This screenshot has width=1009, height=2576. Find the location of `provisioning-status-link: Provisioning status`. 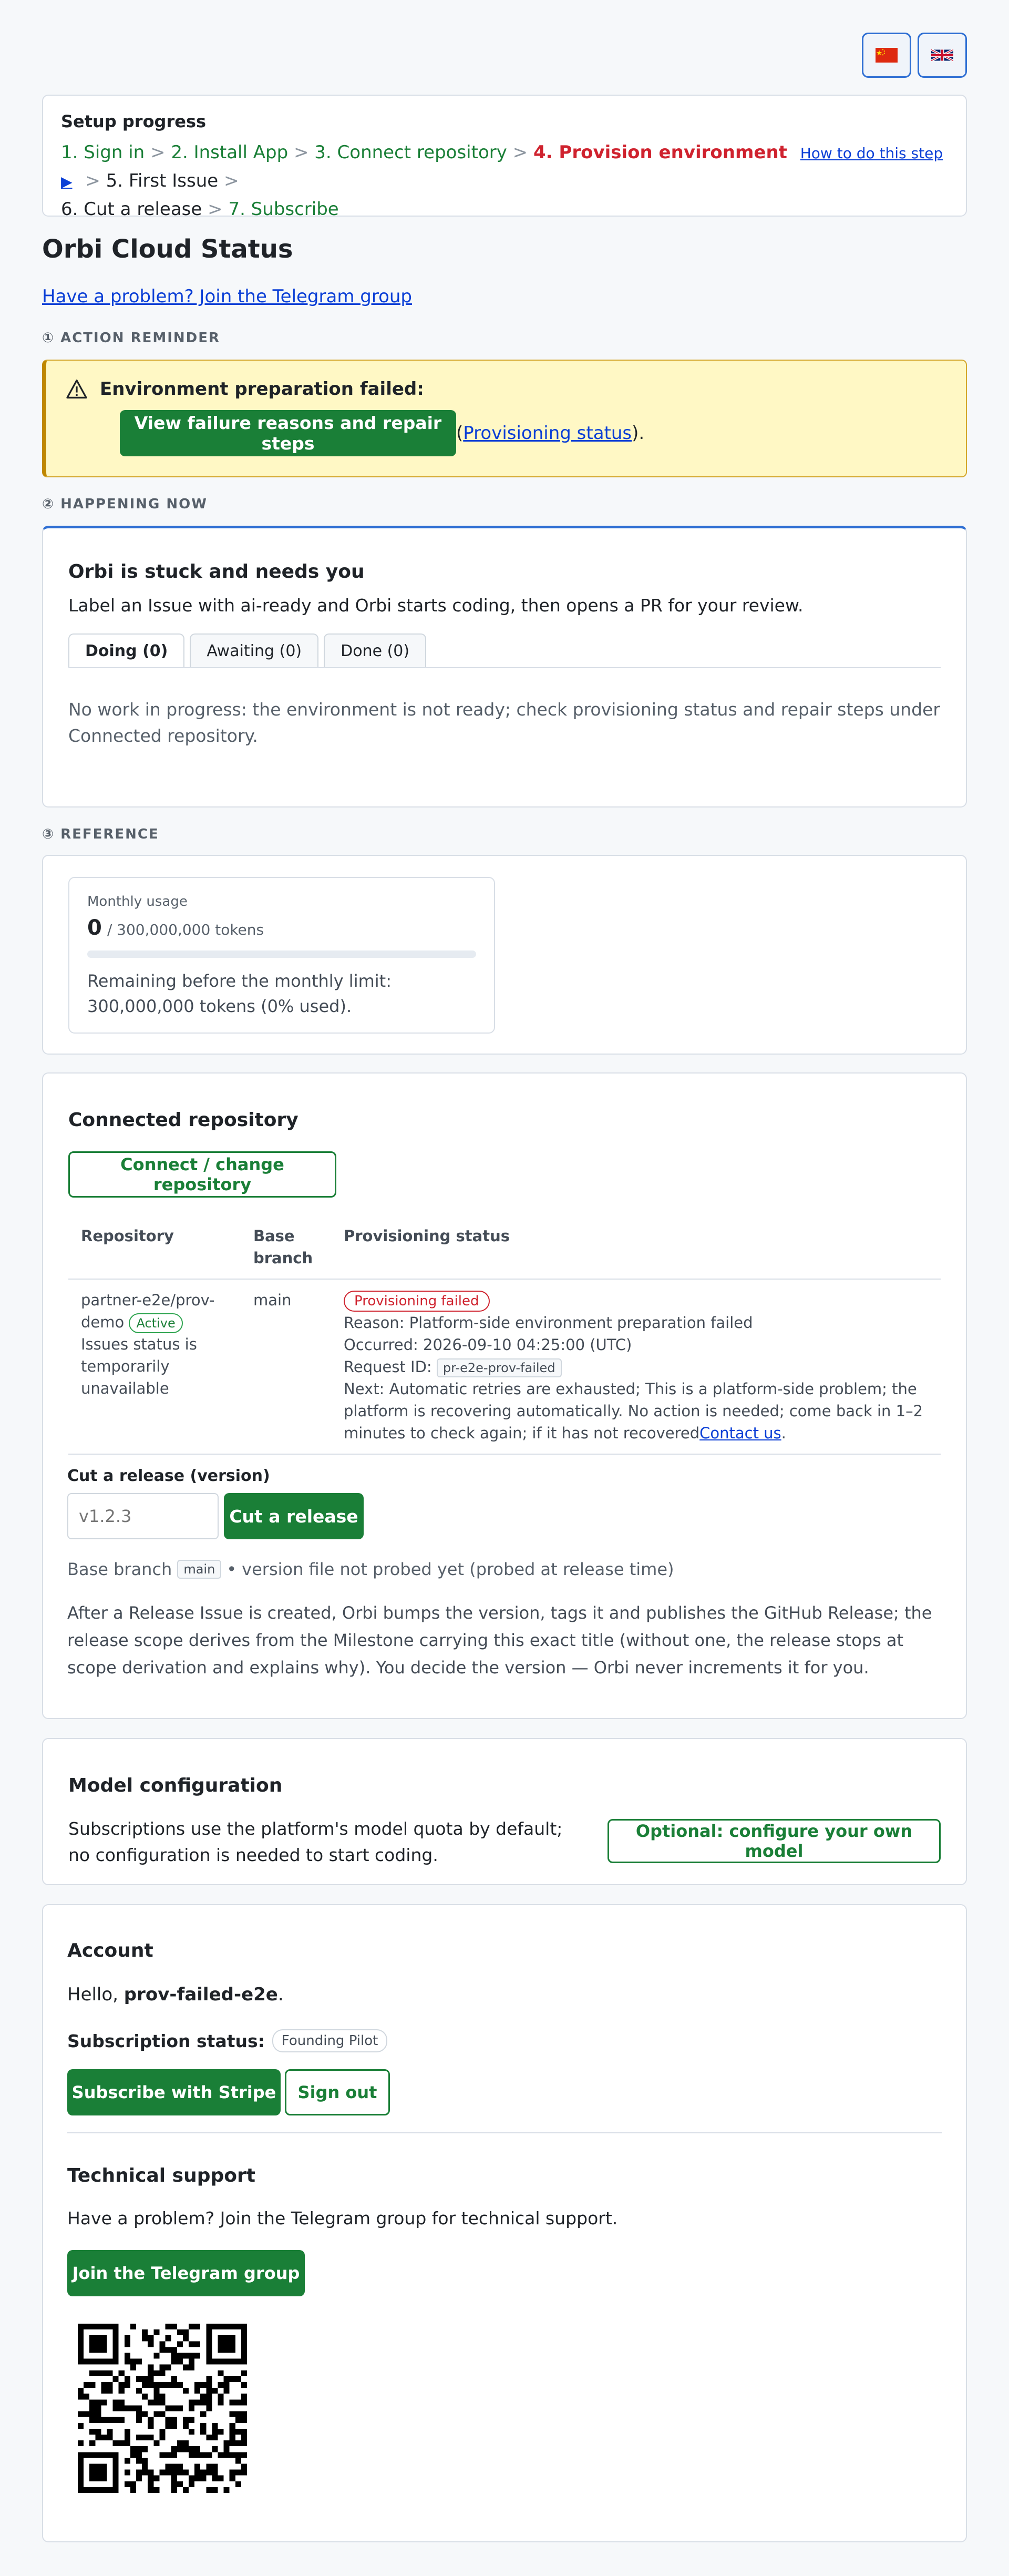

provisioning-status-link: Provisioning status is located at coordinates (547, 433).